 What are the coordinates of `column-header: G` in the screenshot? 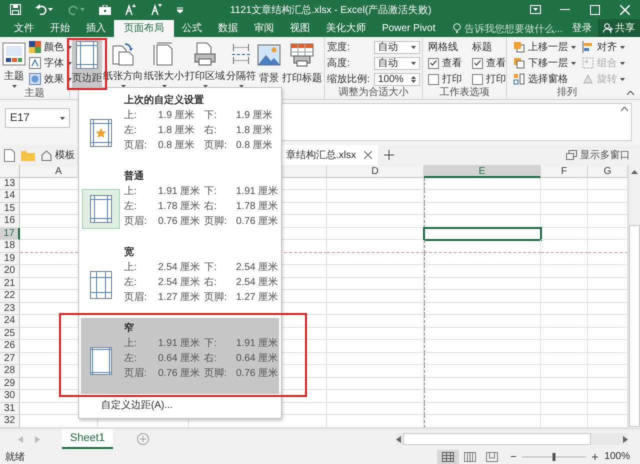 It's located at (608, 171).